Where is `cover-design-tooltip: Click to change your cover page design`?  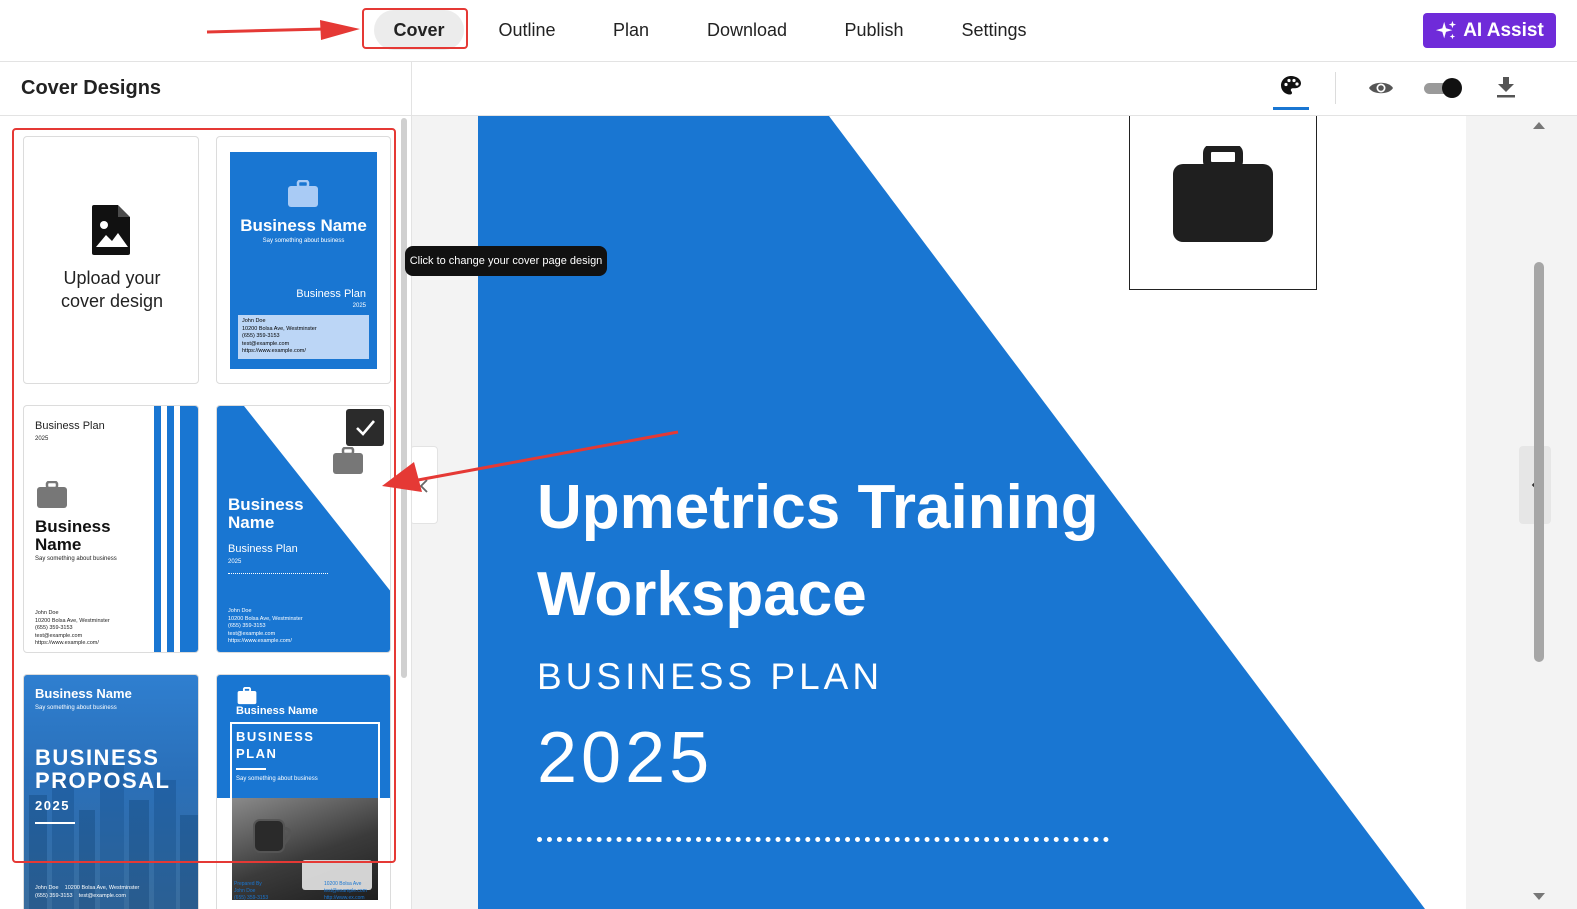
cover-design-tooltip: Click to change your cover page design is located at coordinates (506, 261).